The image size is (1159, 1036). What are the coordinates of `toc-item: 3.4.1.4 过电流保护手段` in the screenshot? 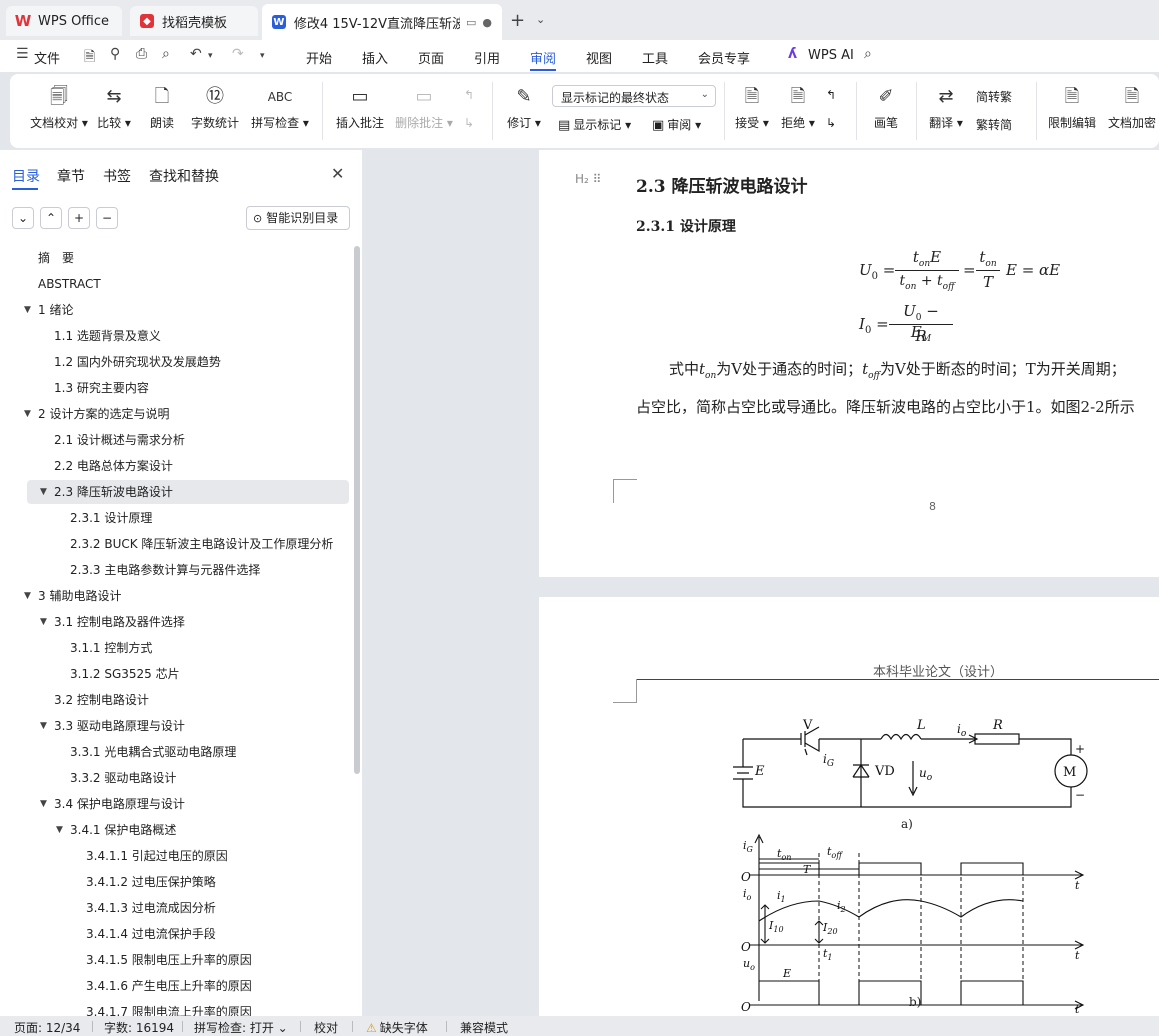 It's located at (175, 934).